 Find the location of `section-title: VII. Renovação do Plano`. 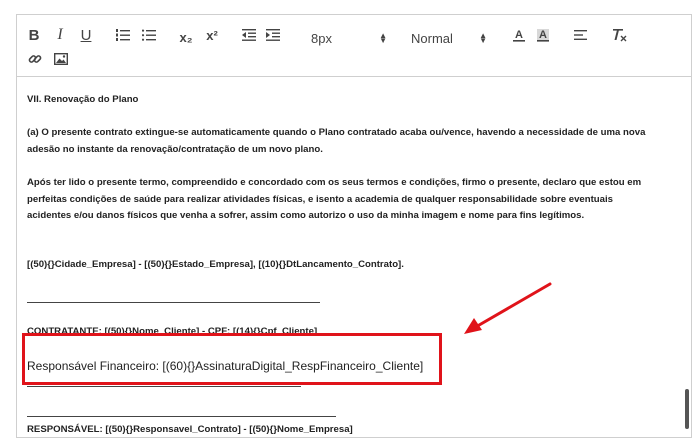

section-title: VII. Renovação do Plano is located at coordinates (83, 99).